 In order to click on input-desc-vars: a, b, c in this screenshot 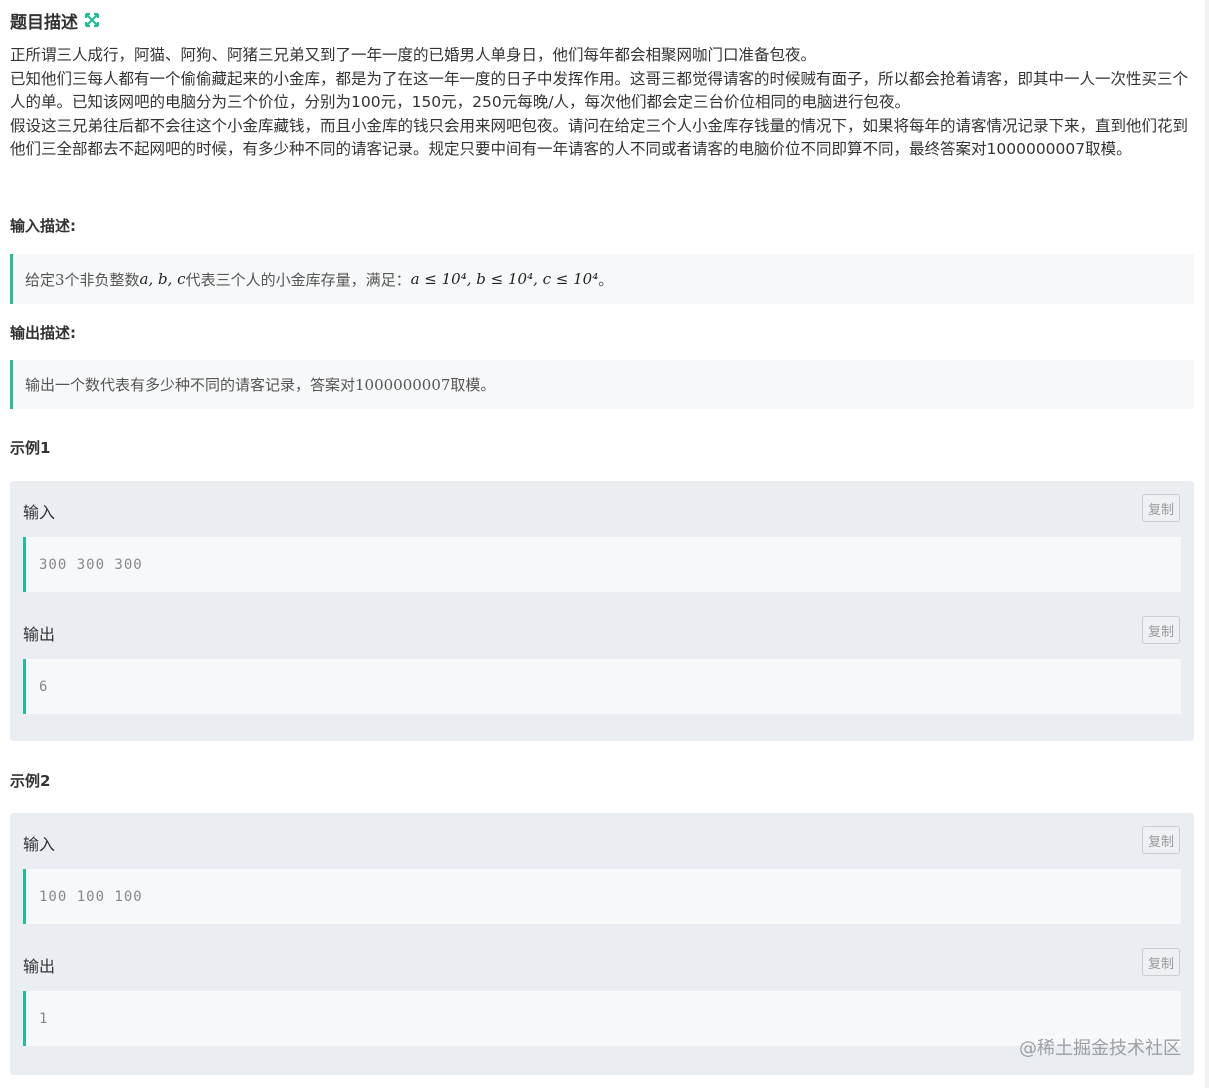, I will do `click(162, 279)`.